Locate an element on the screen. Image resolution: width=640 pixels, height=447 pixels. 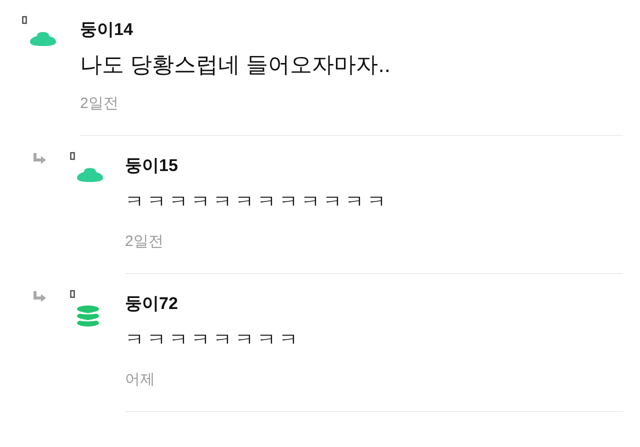
comment-text: 나도 당황스럽네 들어오자마자.. is located at coordinates (235, 65).